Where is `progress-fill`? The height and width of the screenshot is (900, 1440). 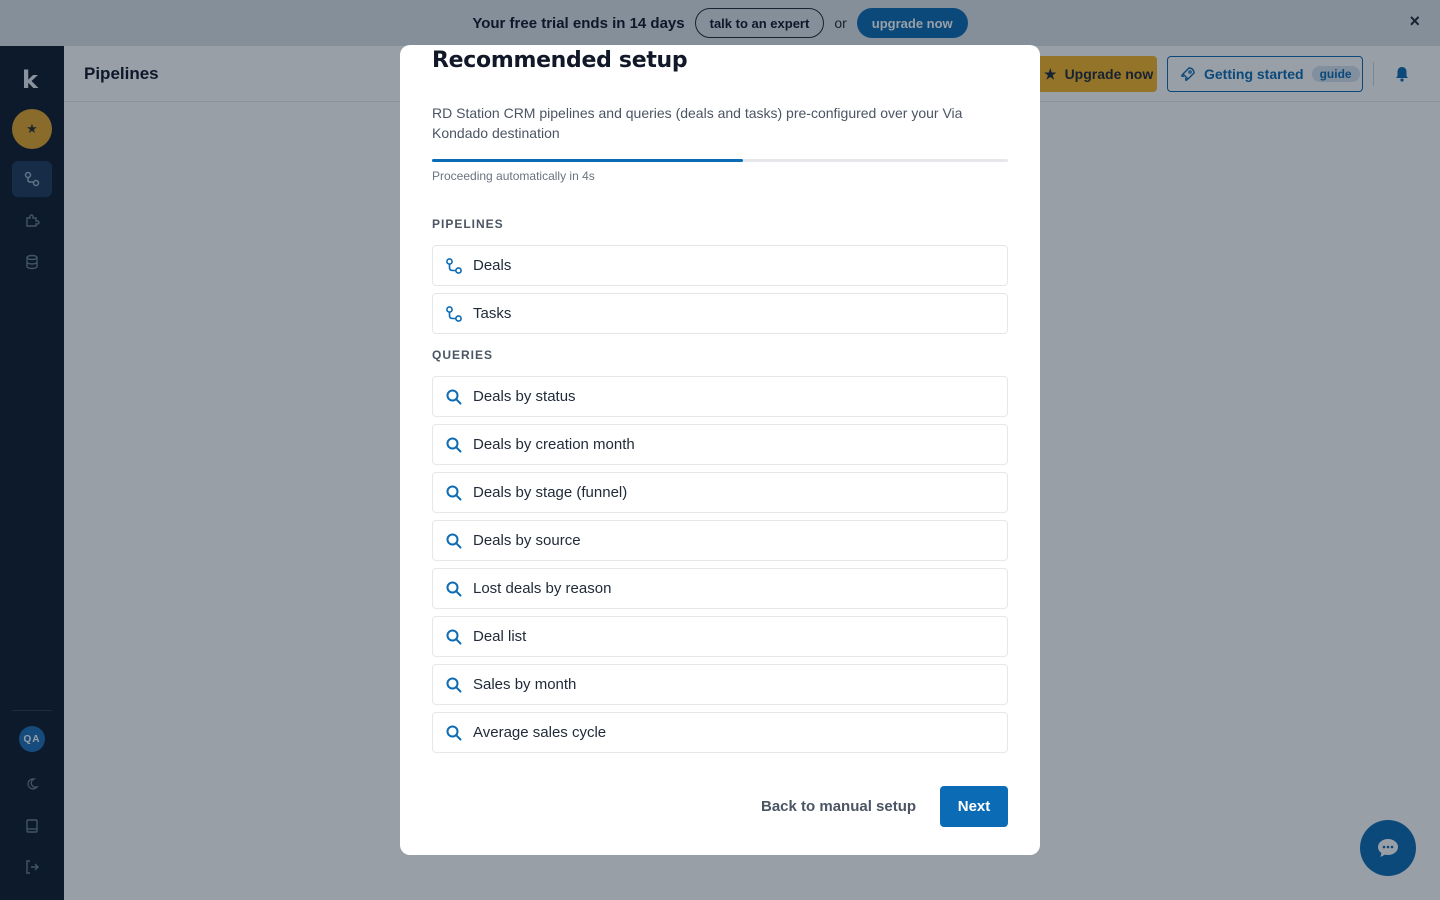 progress-fill is located at coordinates (588, 160).